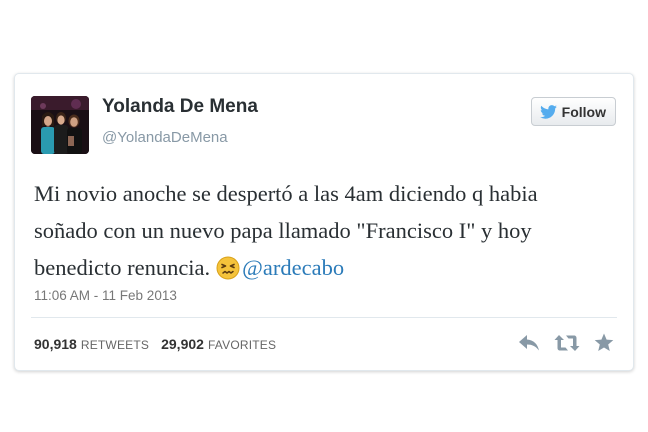 The height and width of the screenshot is (432, 648). I want to click on star-icon, so click(604, 345).